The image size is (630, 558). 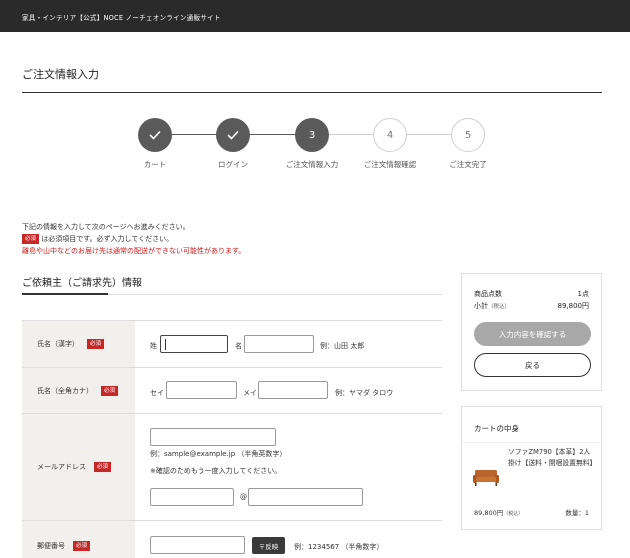 What do you see at coordinates (312, 92) in the screenshot?
I see `title-divider` at bounding box center [312, 92].